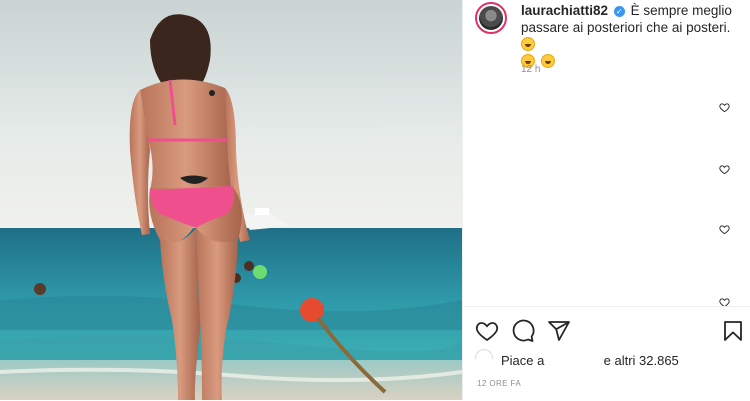  What do you see at coordinates (487, 331) in the screenshot?
I see `heart-icon` at bounding box center [487, 331].